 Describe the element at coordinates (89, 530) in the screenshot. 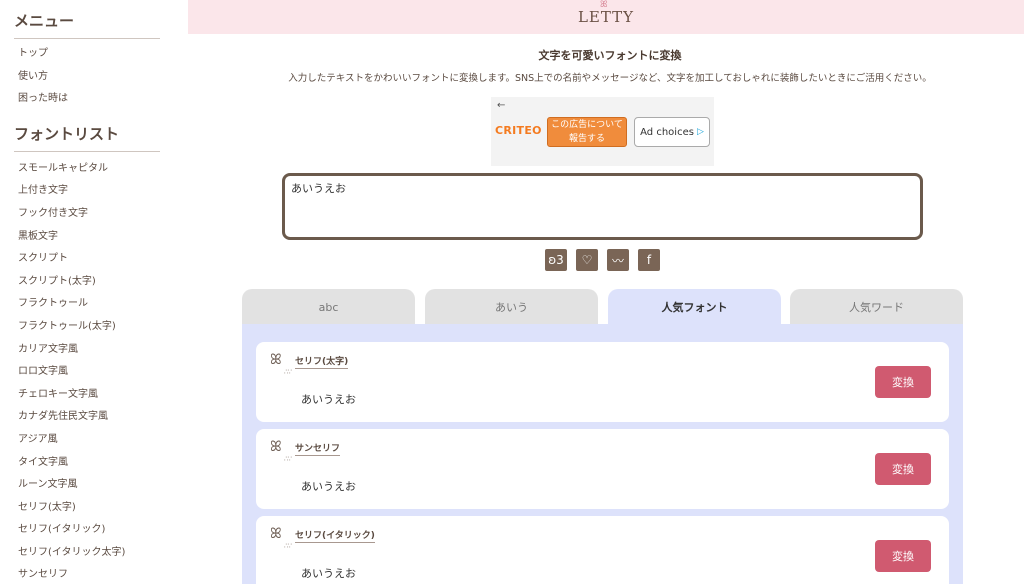

I see `font-list-item: セリフ(イタリック)` at that location.